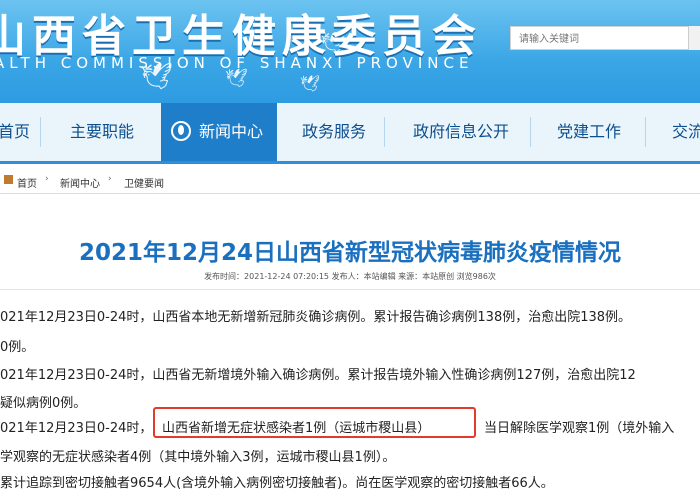 The width and height of the screenshot is (700, 500). I want to click on breadcrumb: 首页 › 新闻中心 › 卫健要闻, so click(350, 182).